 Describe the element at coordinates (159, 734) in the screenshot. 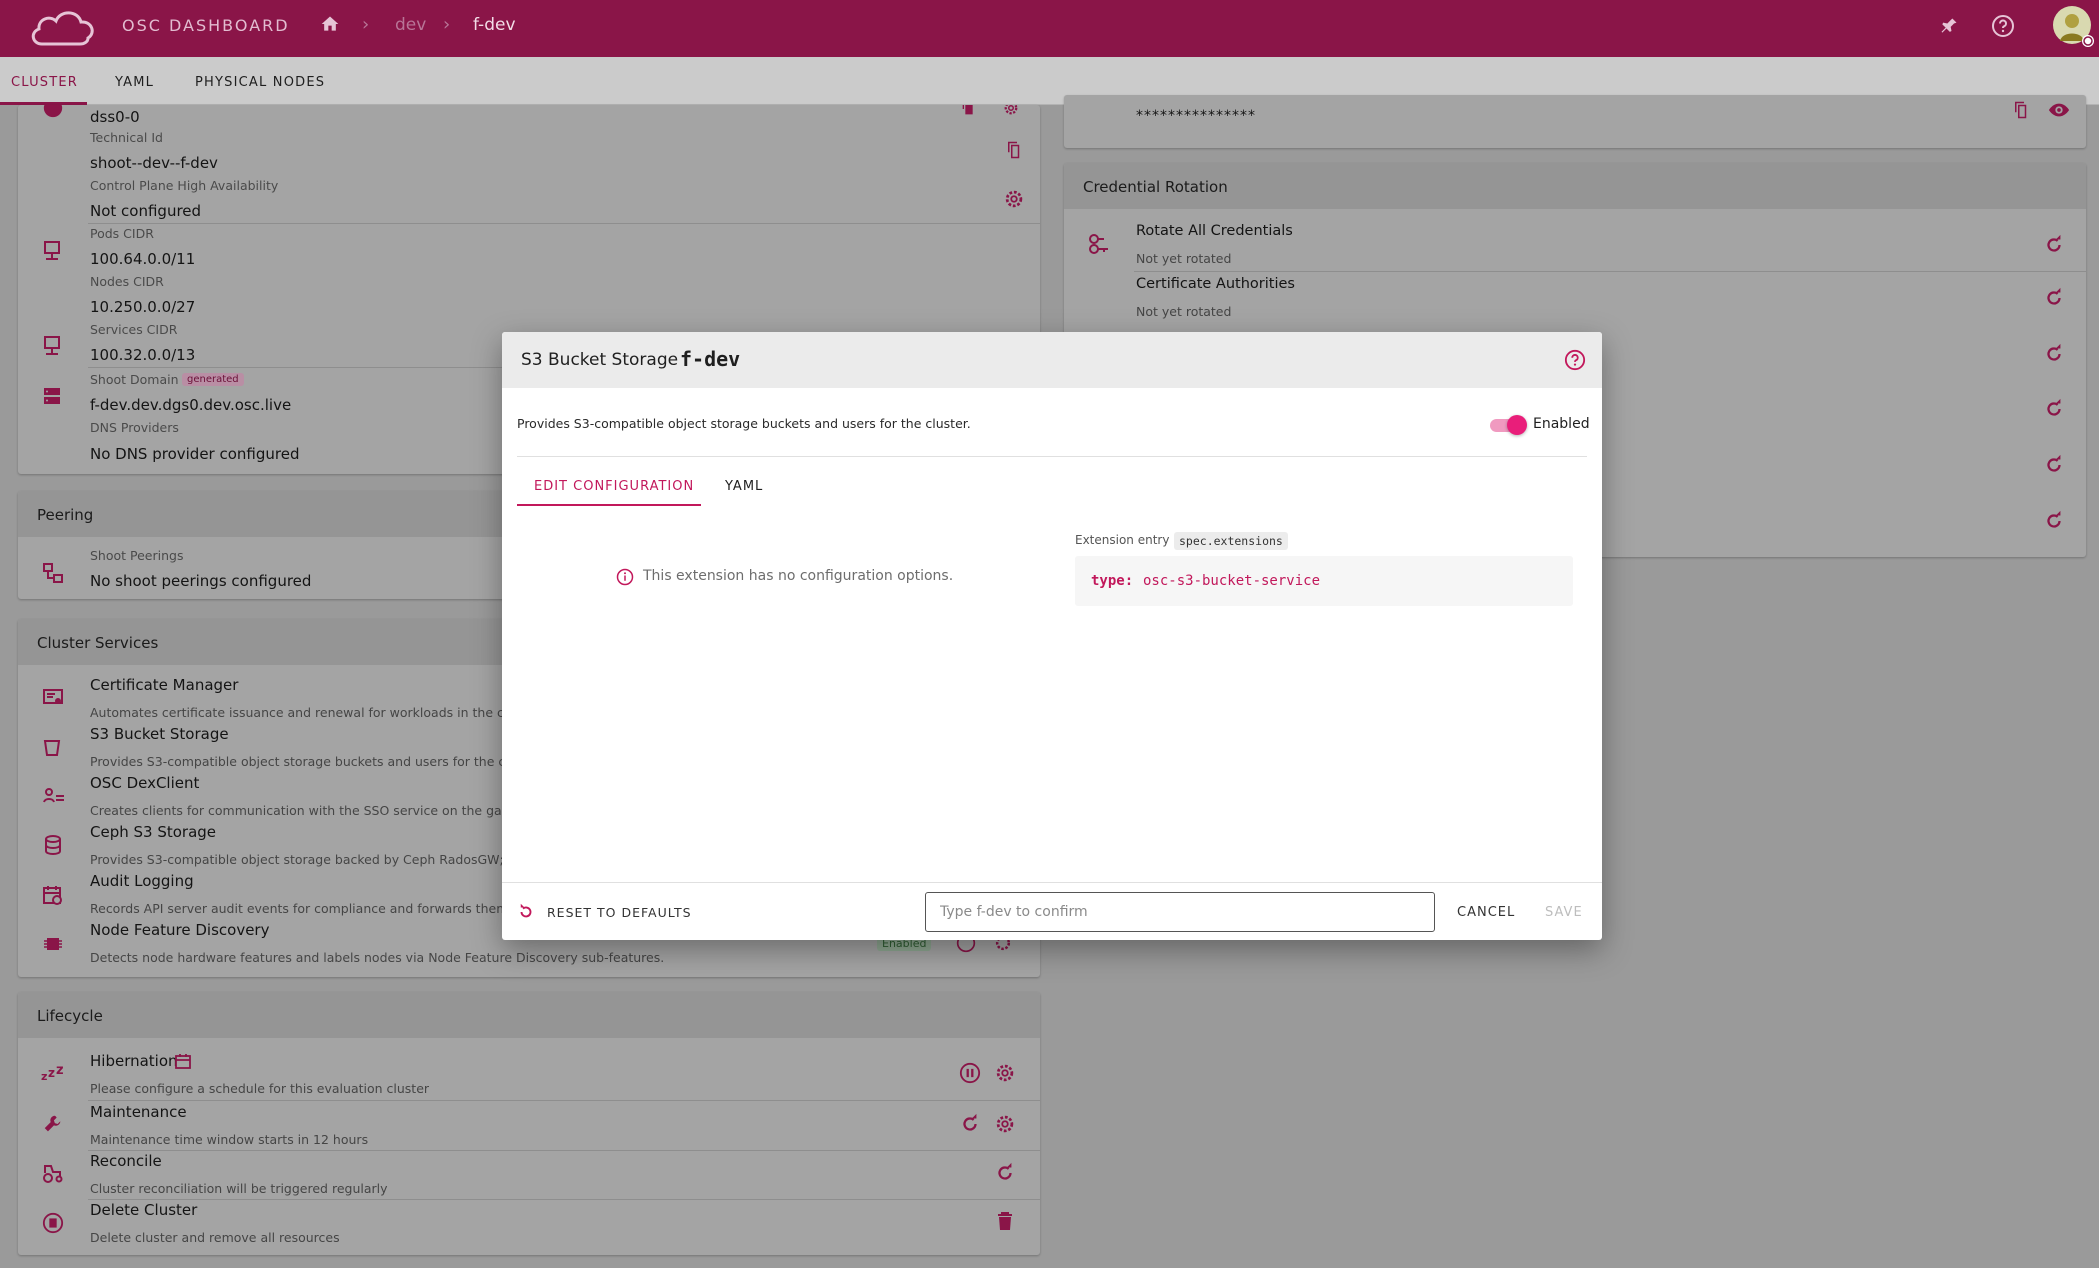

I see `service-name: S3 Bucket Storage` at that location.